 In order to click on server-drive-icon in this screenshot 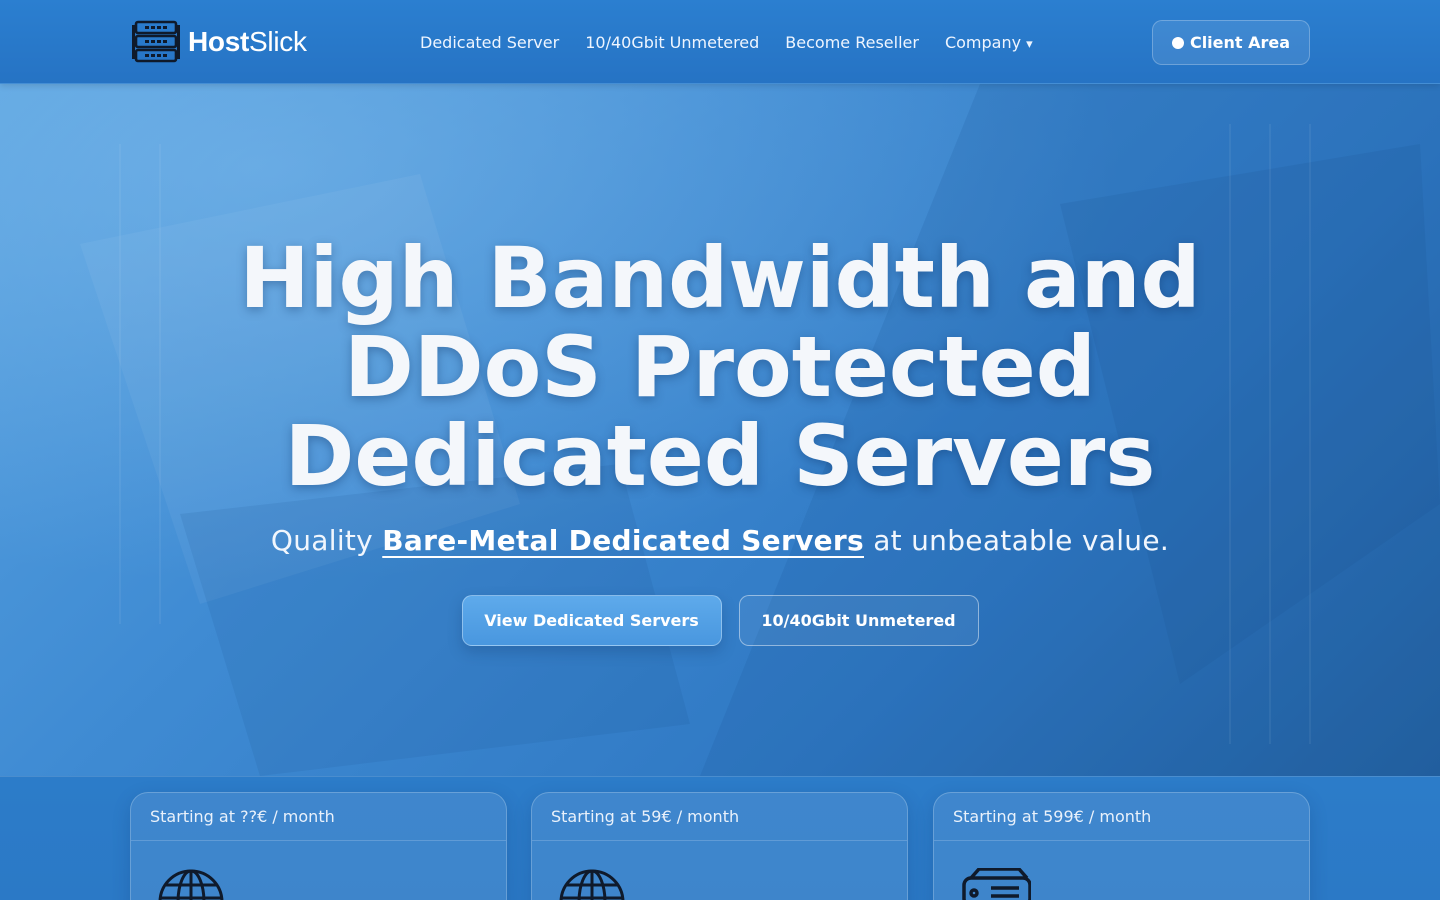, I will do `click(996, 884)`.